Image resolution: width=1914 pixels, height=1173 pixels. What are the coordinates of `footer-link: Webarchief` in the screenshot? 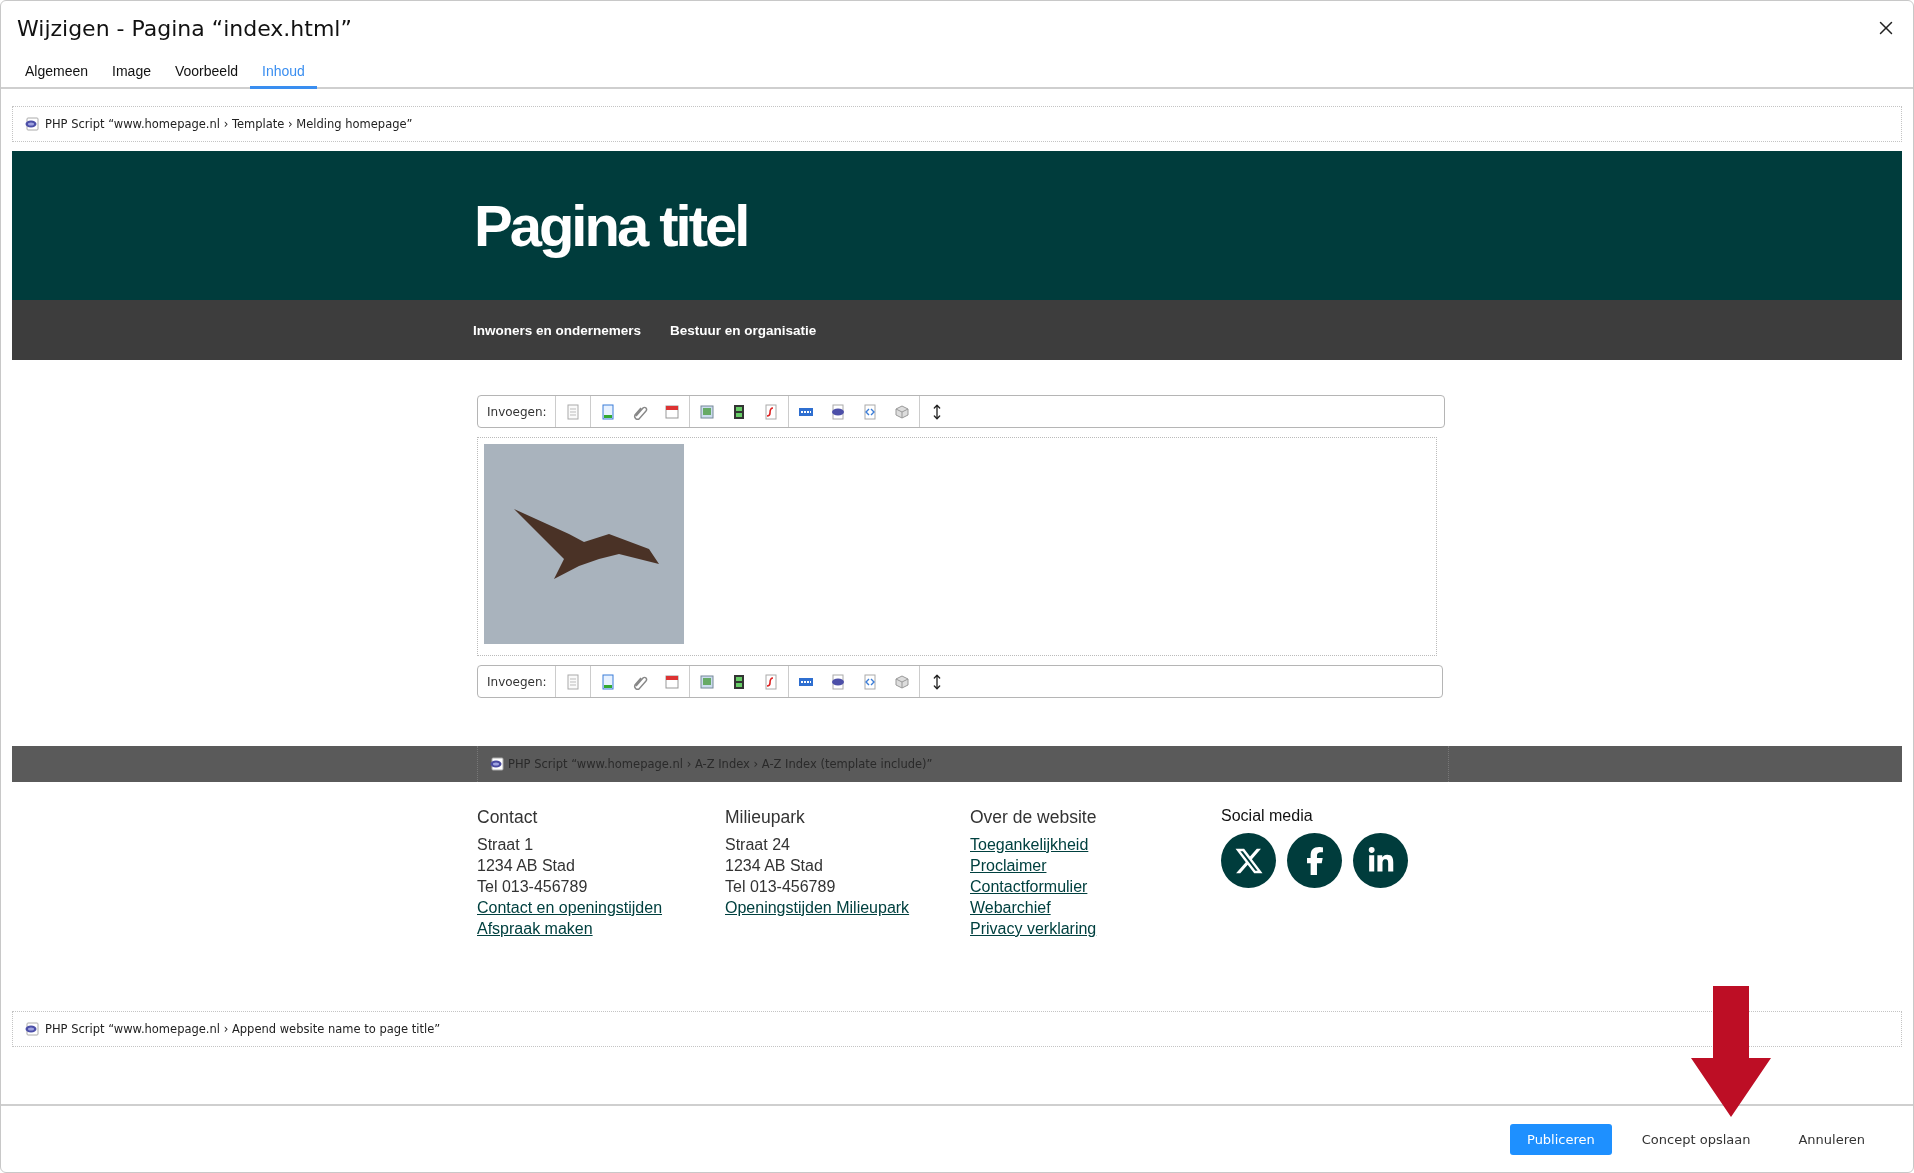 It's located at (1010, 907).